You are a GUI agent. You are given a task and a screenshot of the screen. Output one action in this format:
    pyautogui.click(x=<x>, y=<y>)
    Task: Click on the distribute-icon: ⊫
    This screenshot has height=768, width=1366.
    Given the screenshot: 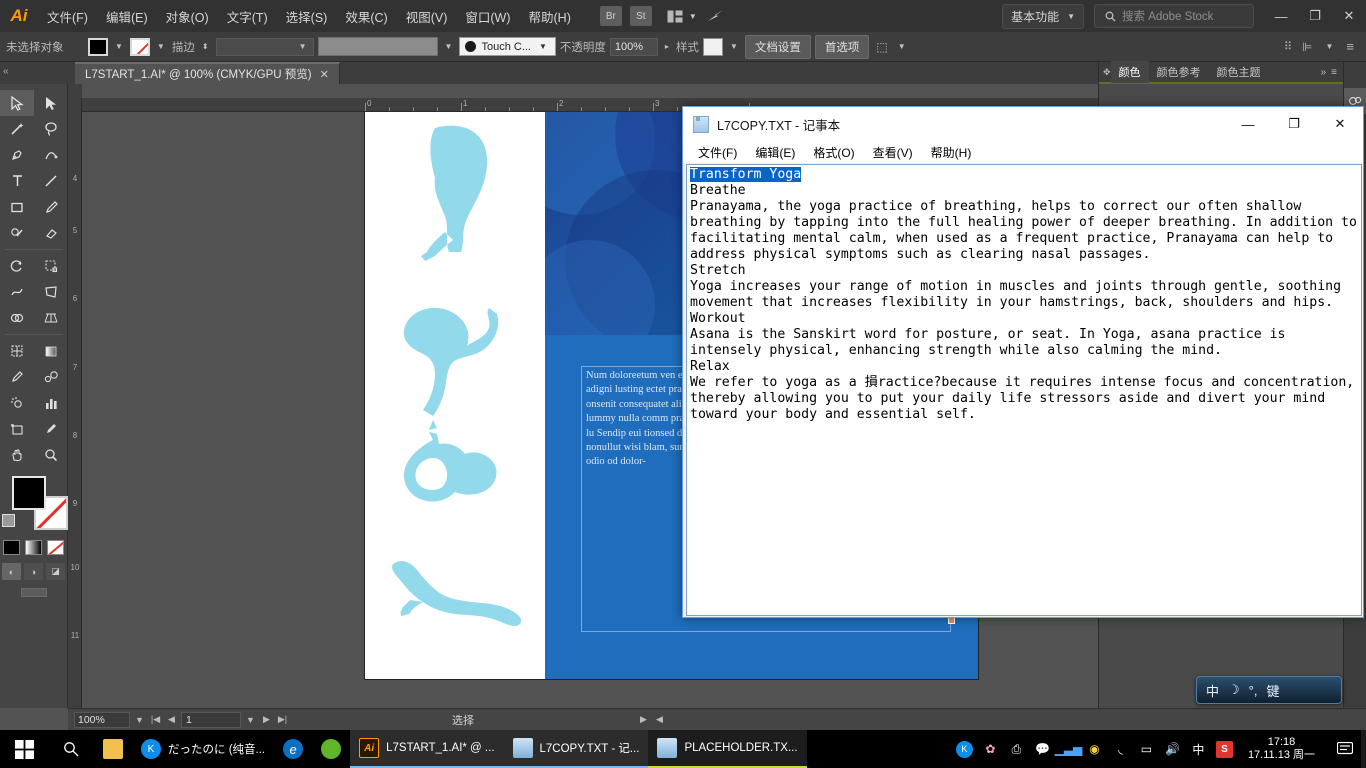 What is the action you would take?
    pyautogui.click(x=1307, y=47)
    